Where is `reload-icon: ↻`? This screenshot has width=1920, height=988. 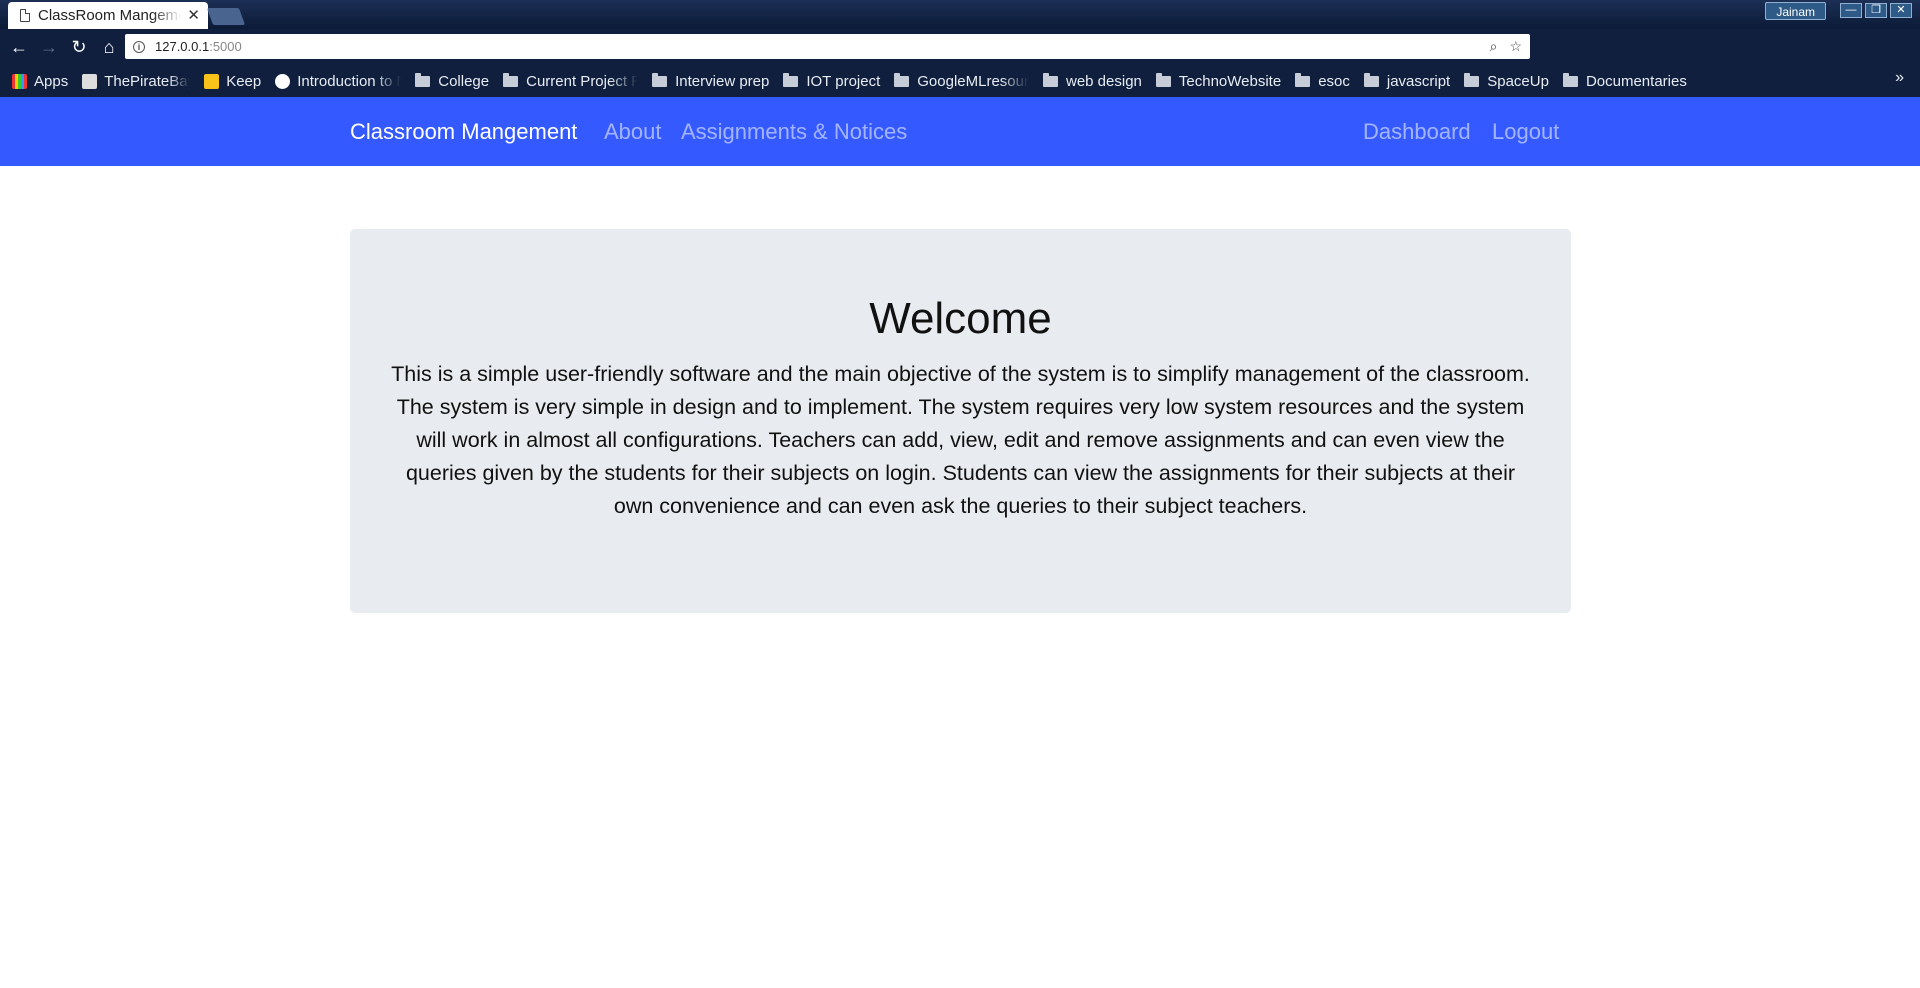 reload-icon: ↻ is located at coordinates (79, 47).